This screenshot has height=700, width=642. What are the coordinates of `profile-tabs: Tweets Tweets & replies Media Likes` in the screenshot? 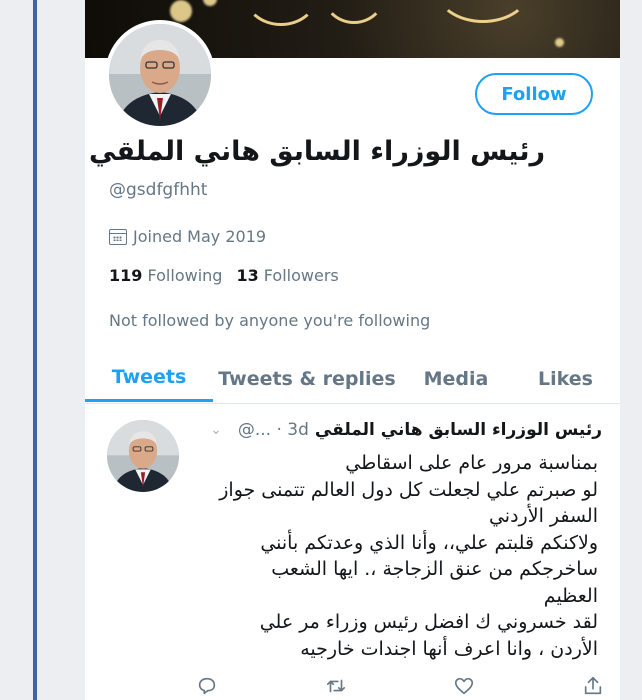 It's located at (352, 379).